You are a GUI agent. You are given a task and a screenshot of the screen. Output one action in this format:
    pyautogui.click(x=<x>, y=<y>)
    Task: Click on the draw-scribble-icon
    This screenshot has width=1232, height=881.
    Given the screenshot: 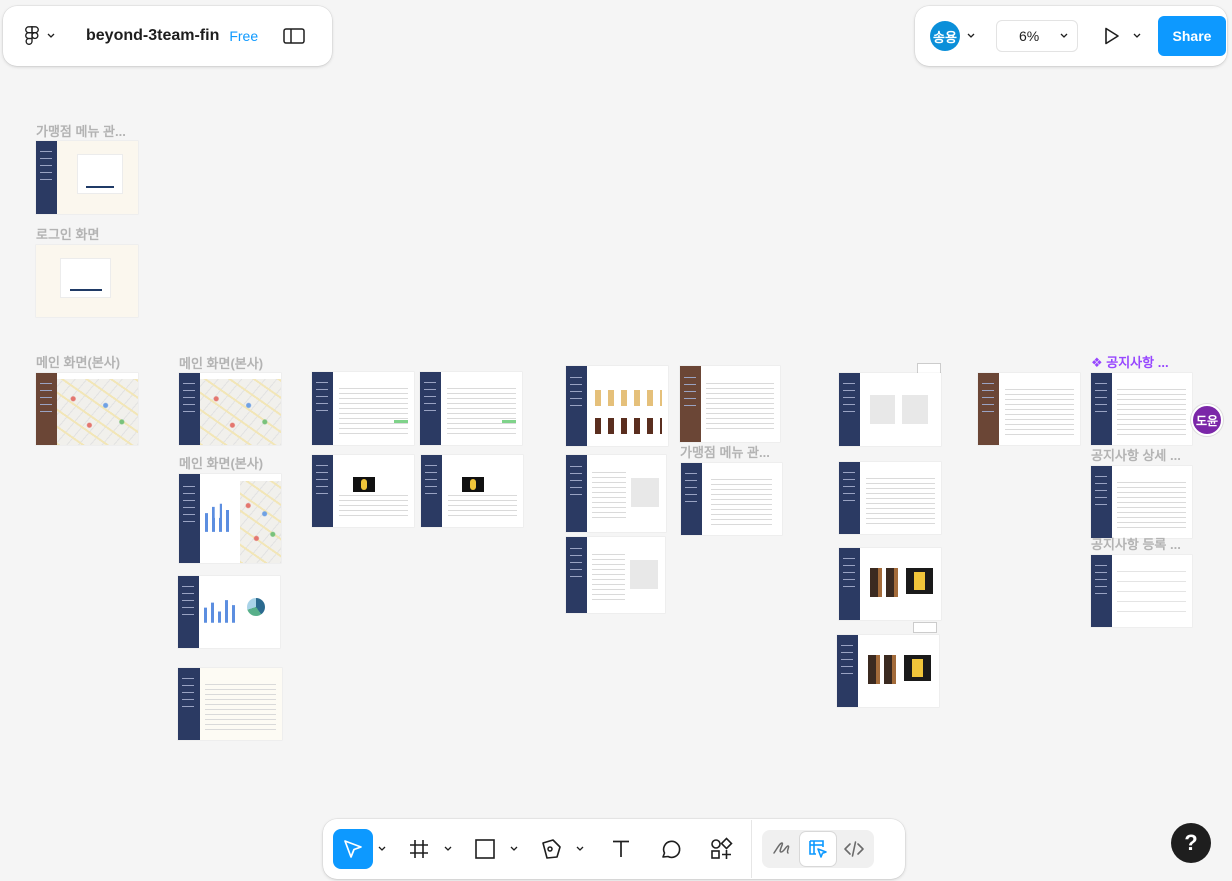 What is the action you would take?
    pyautogui.click(x=781, y=848)
    